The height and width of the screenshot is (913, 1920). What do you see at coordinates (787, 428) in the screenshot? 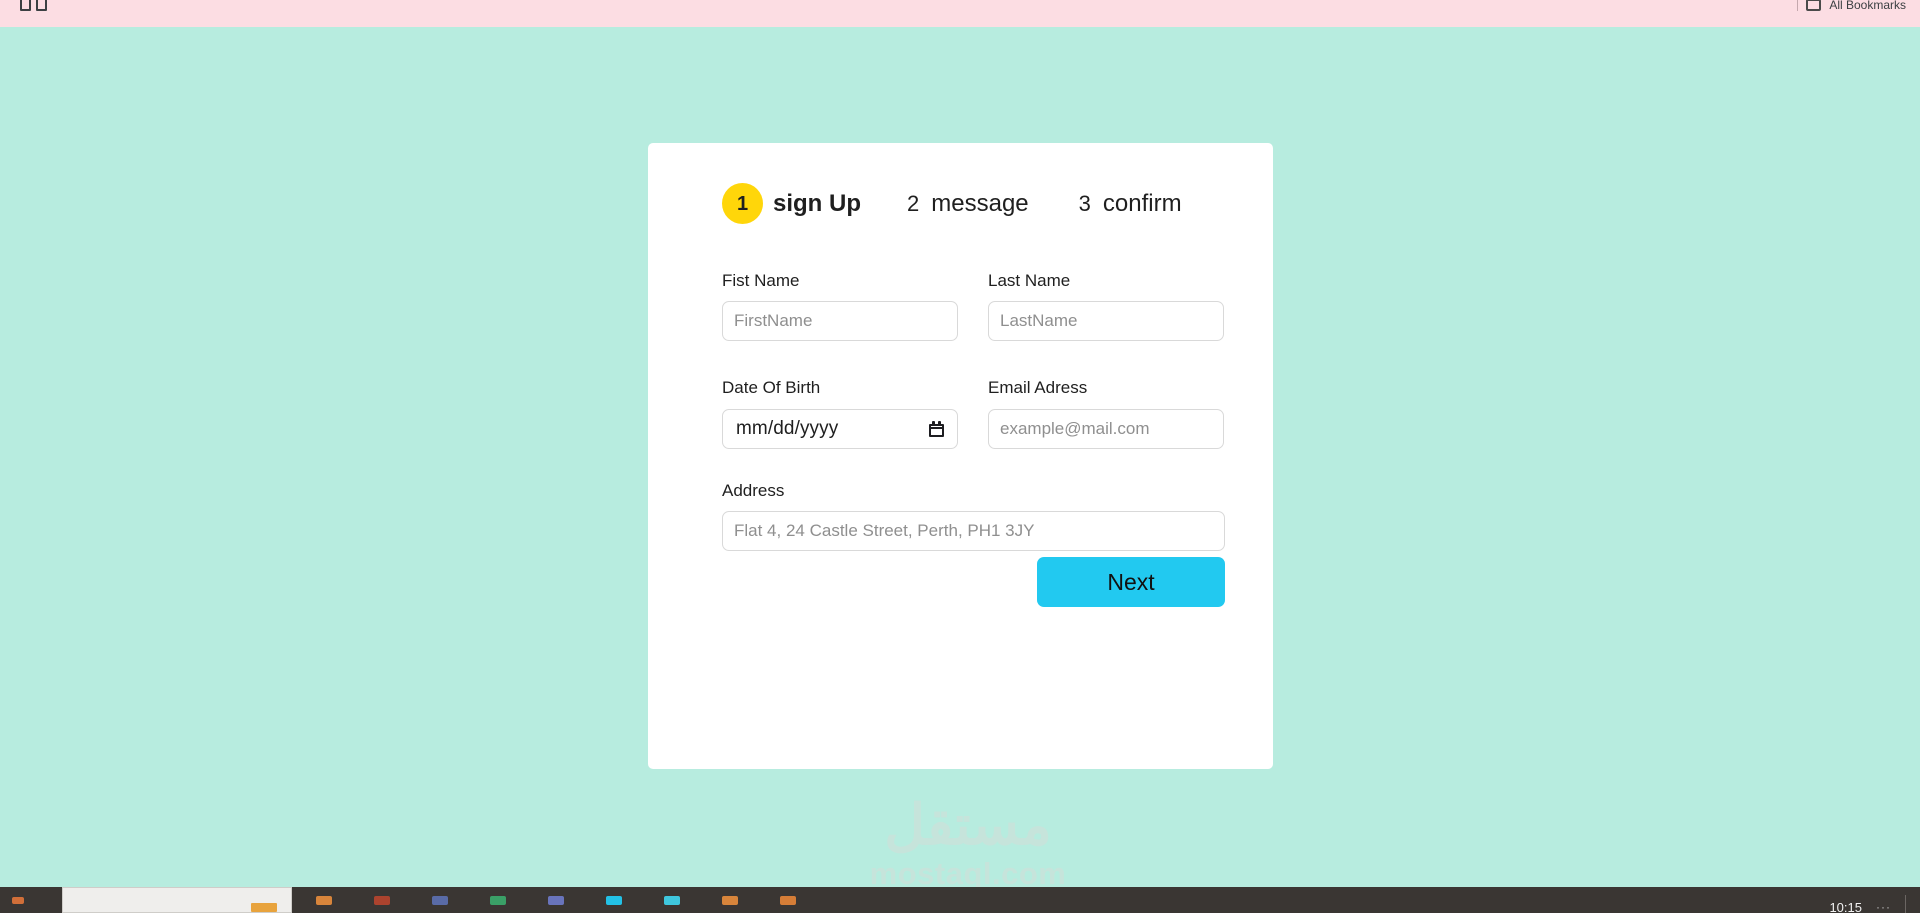
I see `date-of-birth-placeholder: mm/dd/yyyy` at bounding box center [787, 428].